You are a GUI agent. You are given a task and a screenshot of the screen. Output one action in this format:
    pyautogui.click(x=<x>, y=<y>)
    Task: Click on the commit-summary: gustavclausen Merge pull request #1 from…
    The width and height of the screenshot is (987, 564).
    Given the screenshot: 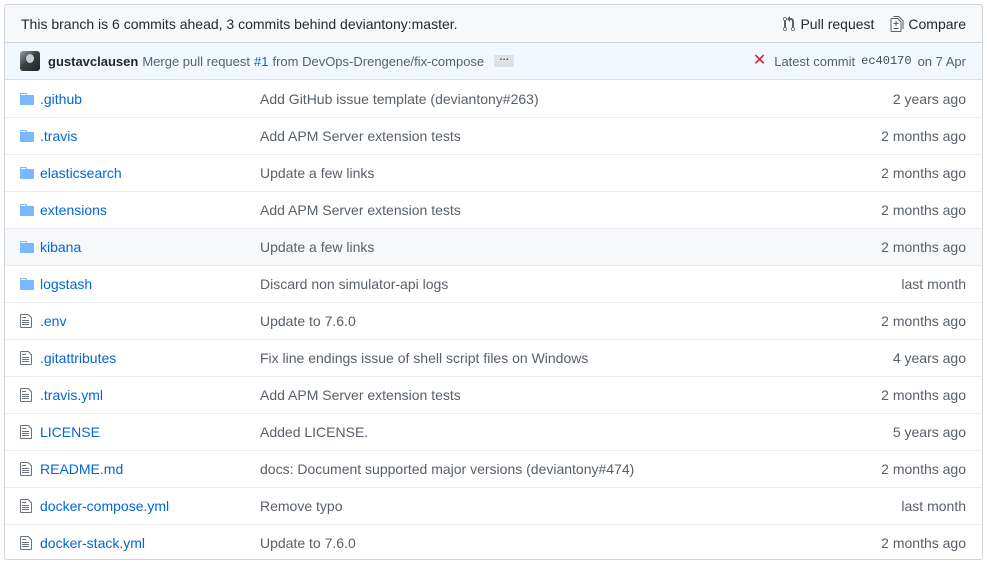 What is the action you would take?
    pyautogui.click(x=267, y=61)
    